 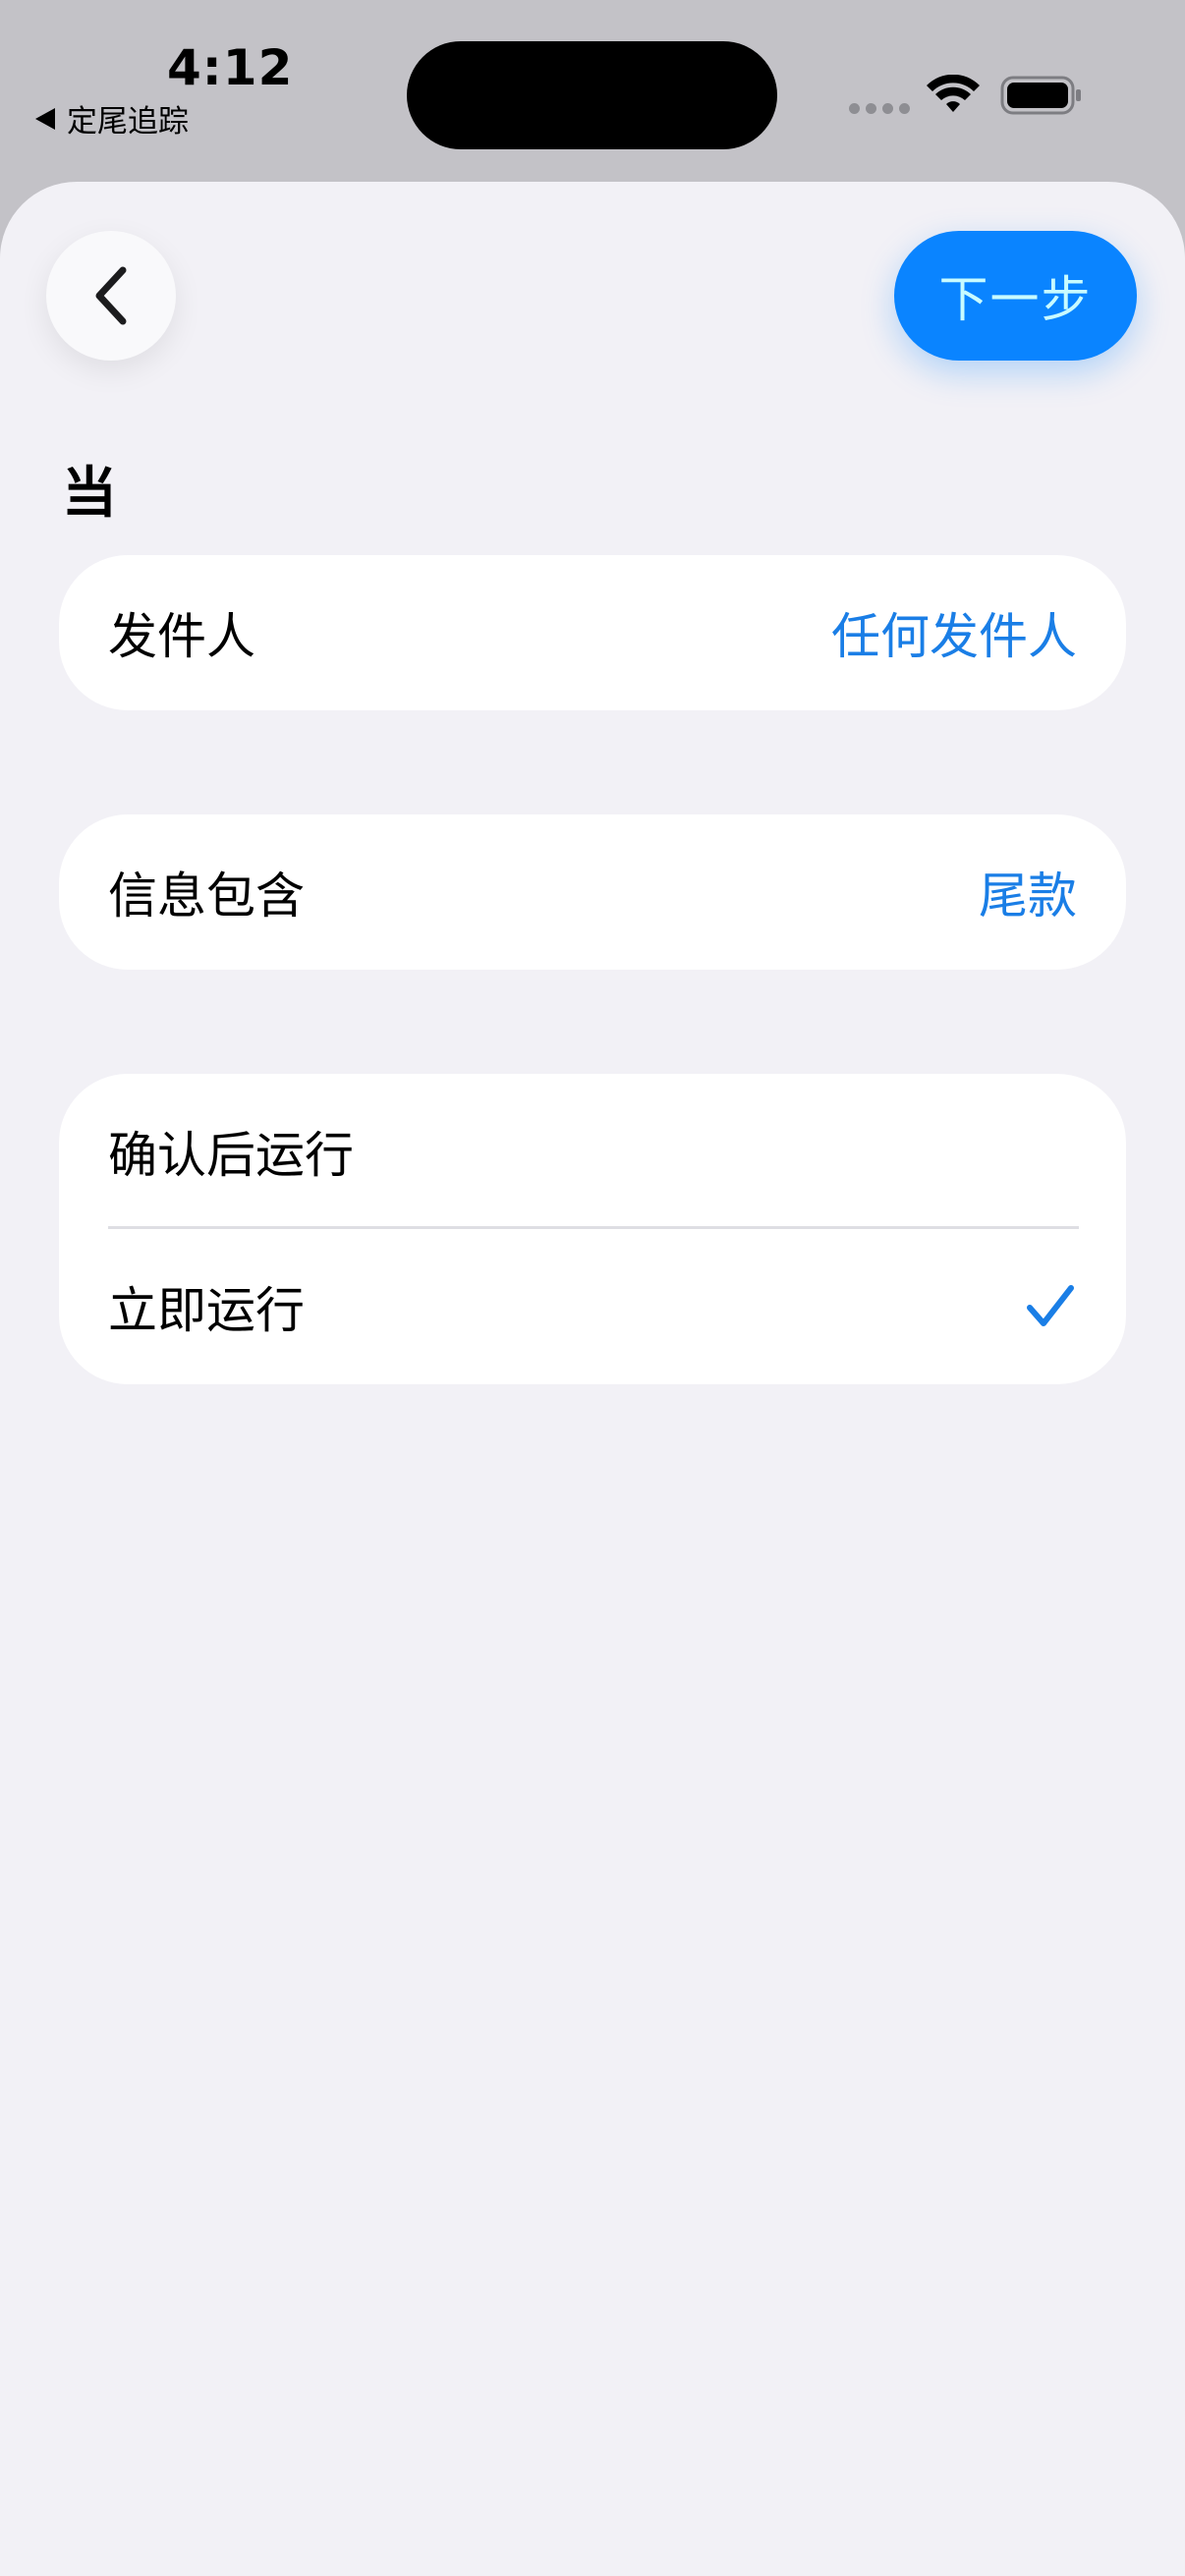 What do you see at coordinates (45, 118) in the screenshot?
I see `back-triangle-icon` at bounding box center [45, 118].